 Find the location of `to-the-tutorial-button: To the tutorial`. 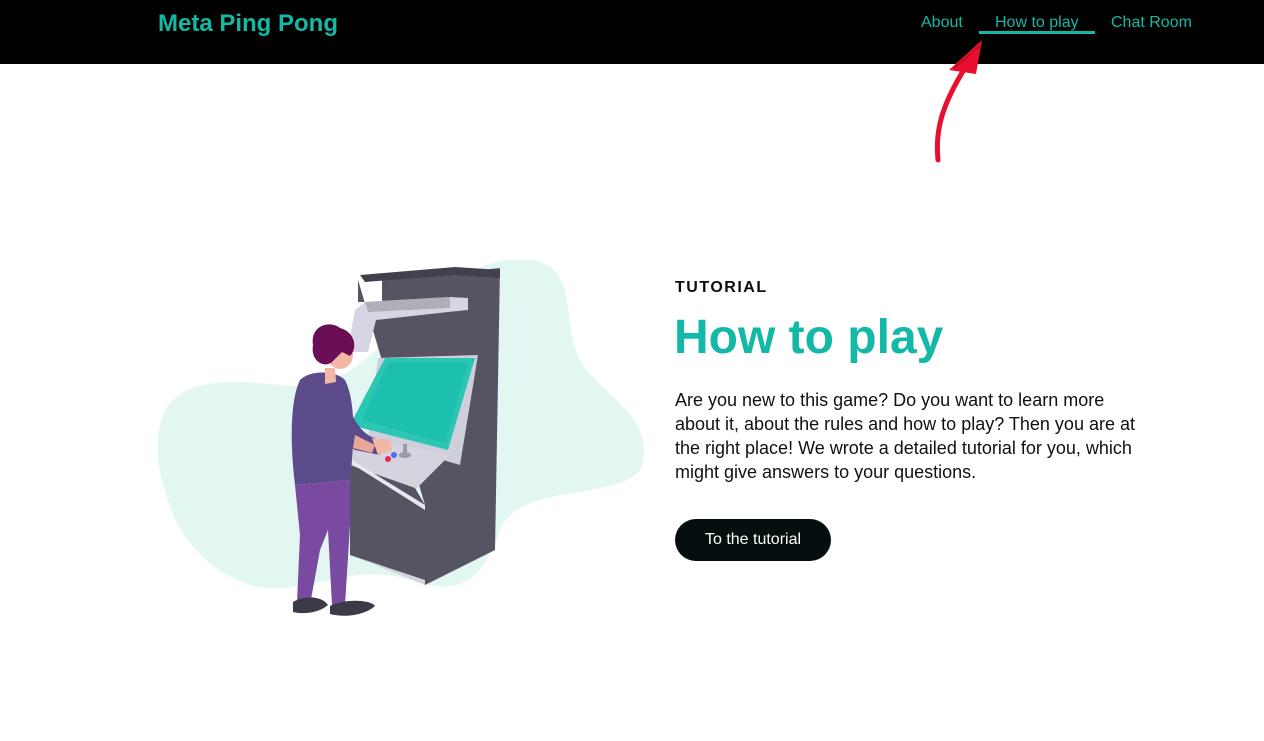

to-the-tutorial-button: To the tutorial is located at coordinates (753, 540).